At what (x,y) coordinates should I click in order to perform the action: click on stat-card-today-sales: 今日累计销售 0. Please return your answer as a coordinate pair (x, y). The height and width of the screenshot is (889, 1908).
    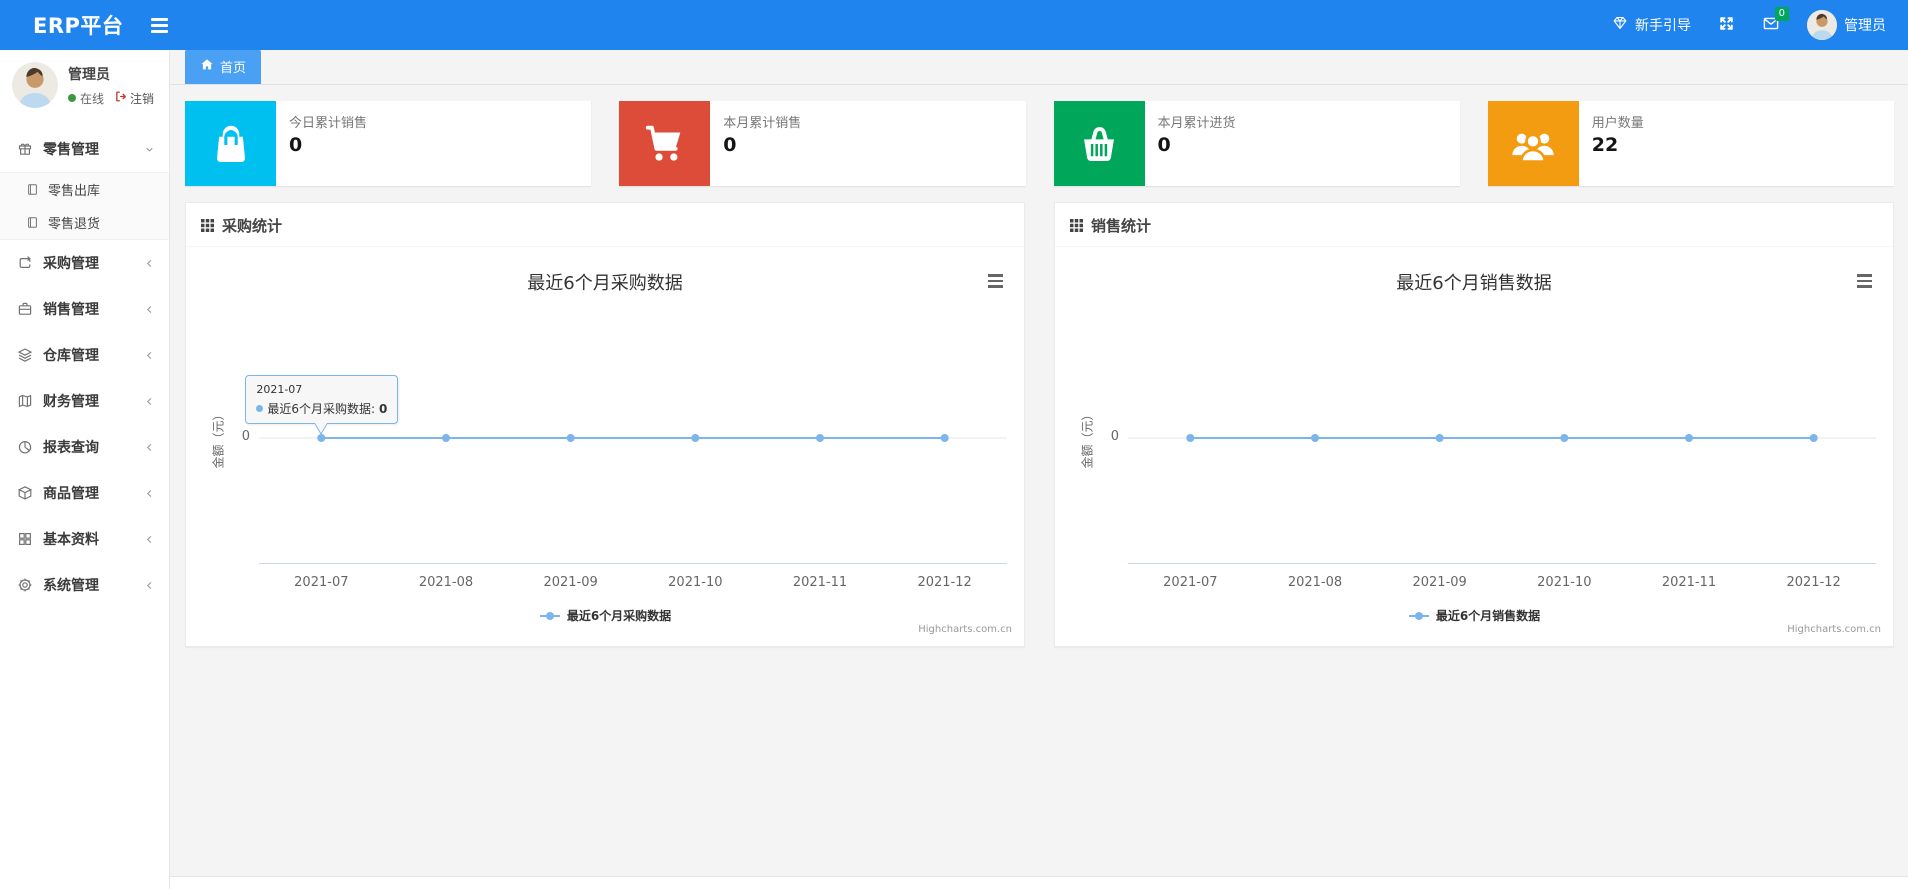
    Looking at the image, I should click on (388, 143).